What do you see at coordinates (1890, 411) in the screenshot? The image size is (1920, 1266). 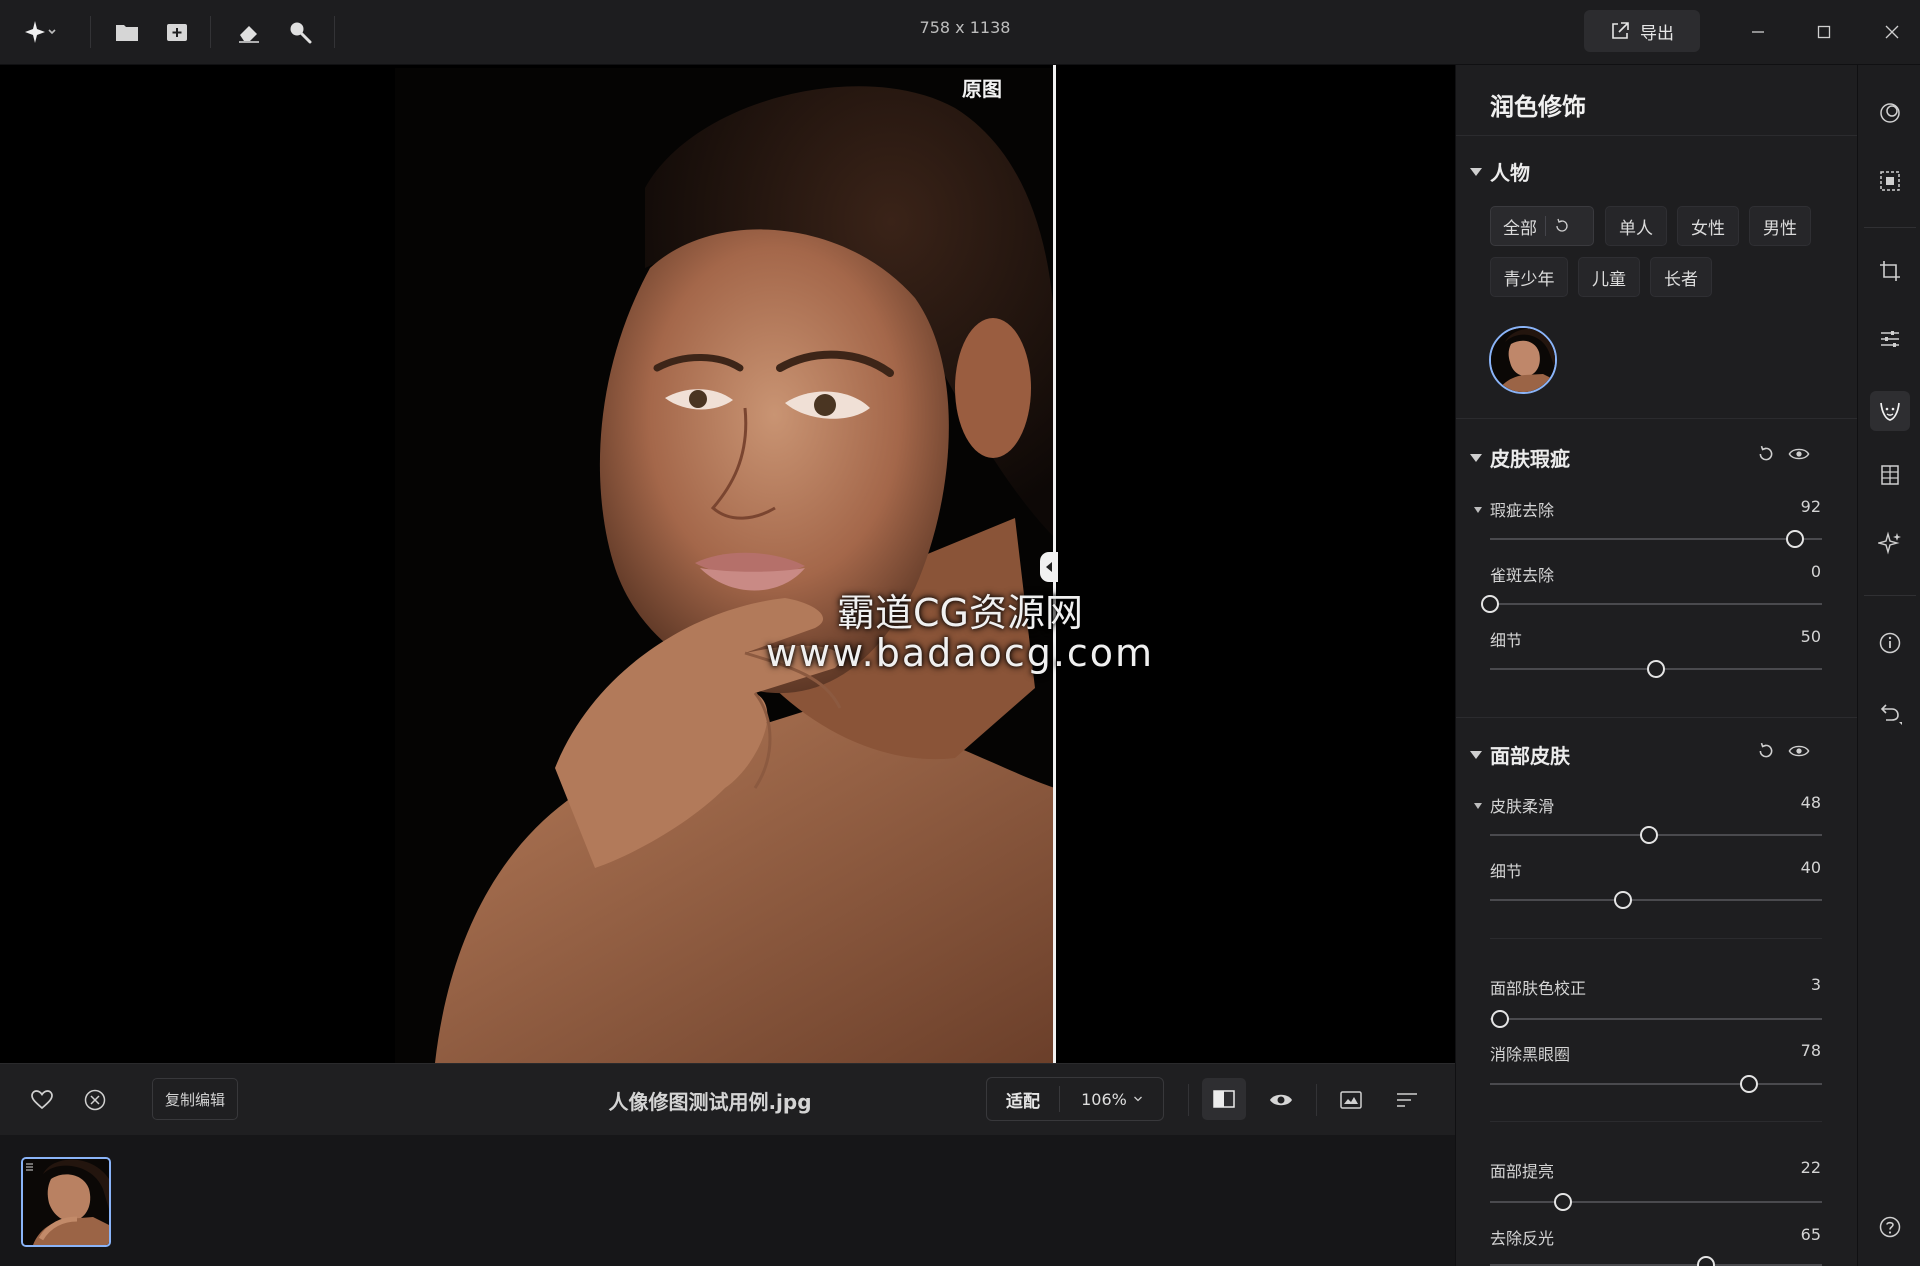 I see `face-retouch-icon` at bounding box center [1890, 411].